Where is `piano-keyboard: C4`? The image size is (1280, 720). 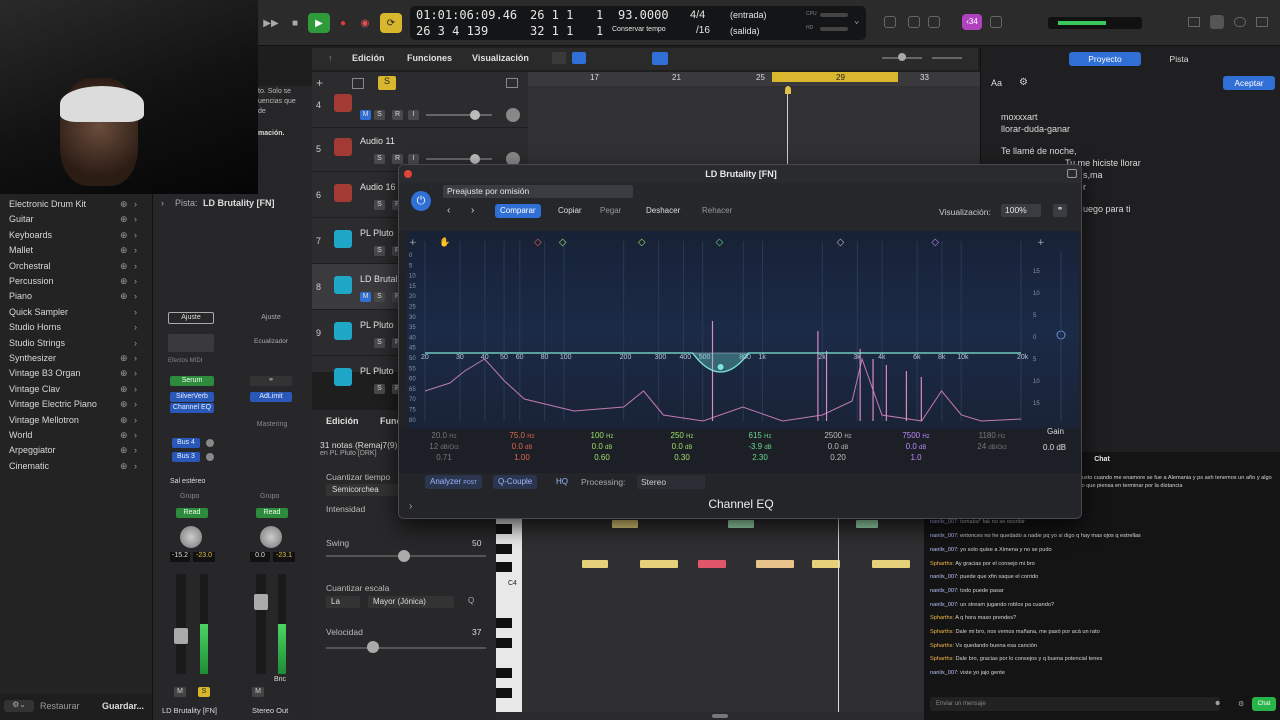
piano-keyboard: C4 is located at coordinates (509, 615).